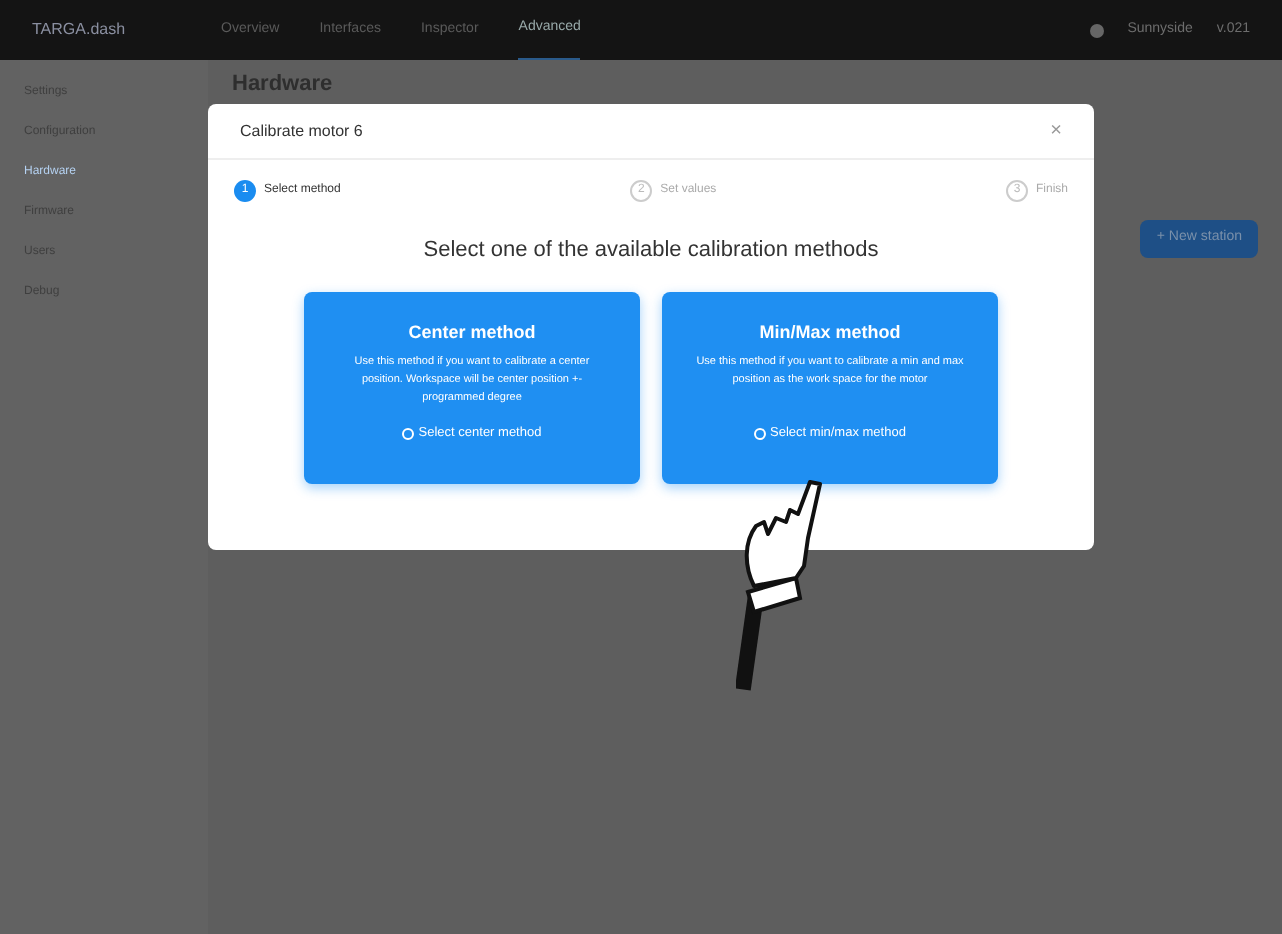 The image size is (1282, 934). Describe the element at coordinates (79, 30) in the screenshot. I see `brand-logo-text: TARGA.dash` at that location.